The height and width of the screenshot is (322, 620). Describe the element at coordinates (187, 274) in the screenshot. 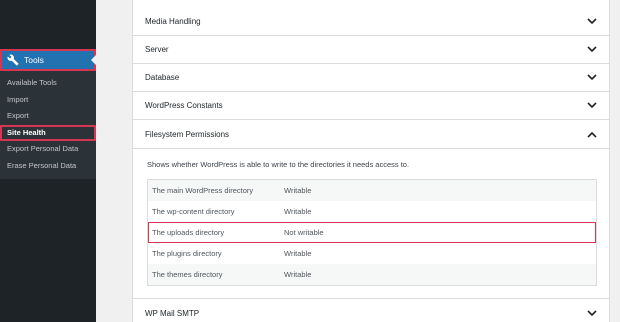

I see `directory-name: The themes directory` at that location.